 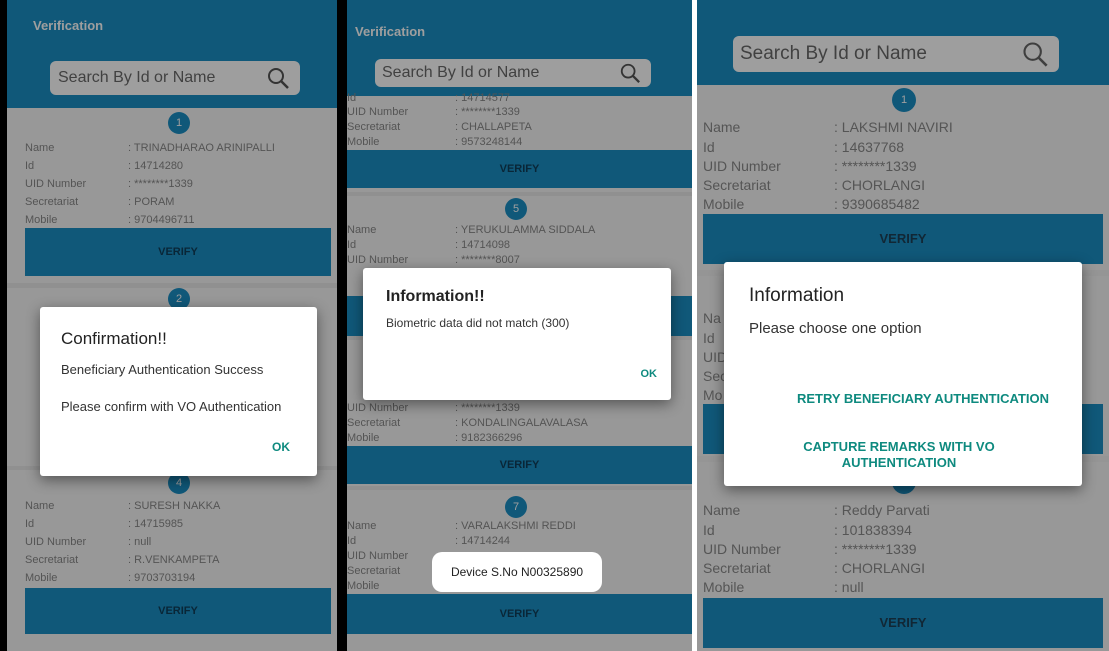 What do you see at coordinates (171, 406) in the screenshot?
I see `dialog-message: Please confirm with VO Authentication` at bounding box center [171, 406].